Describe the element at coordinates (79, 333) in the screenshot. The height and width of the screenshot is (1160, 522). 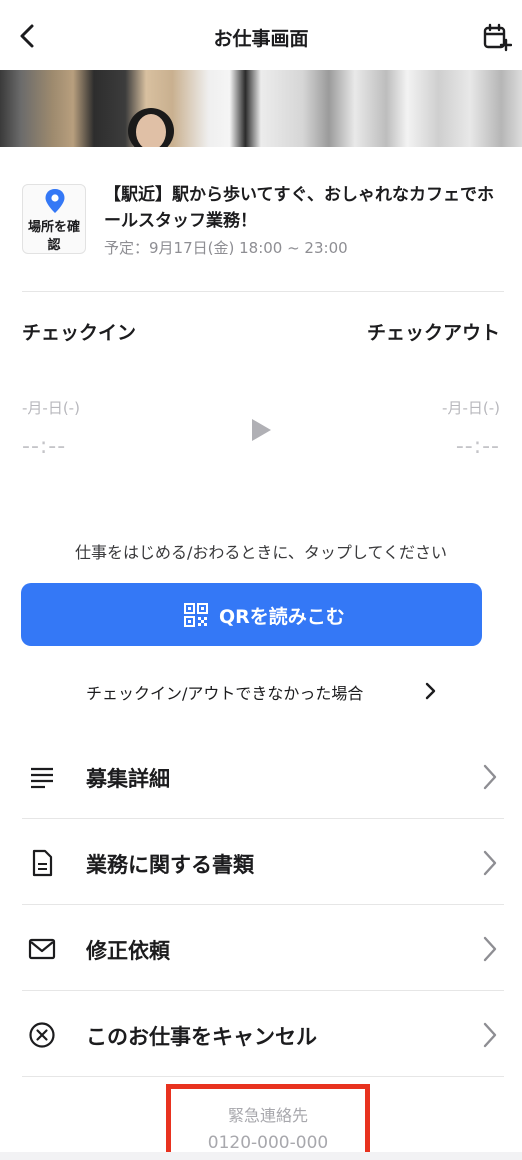
I see `checkin-label: チェックイン` at that location.